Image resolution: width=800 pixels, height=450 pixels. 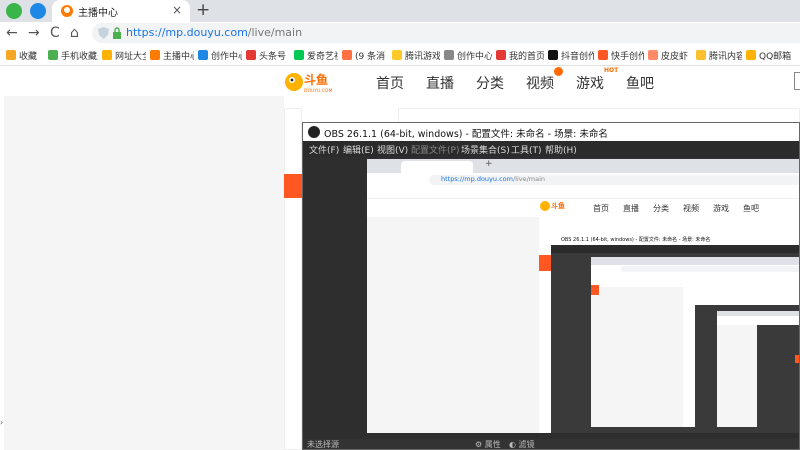 I want to click on bookmark-item: 皮皮虾, so click(x=668, y=55).